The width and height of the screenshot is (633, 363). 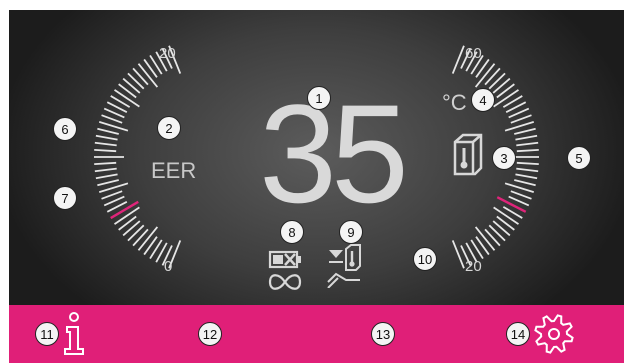 I want to click on lowering-thermometer-icon, so click(x=344, y=266).